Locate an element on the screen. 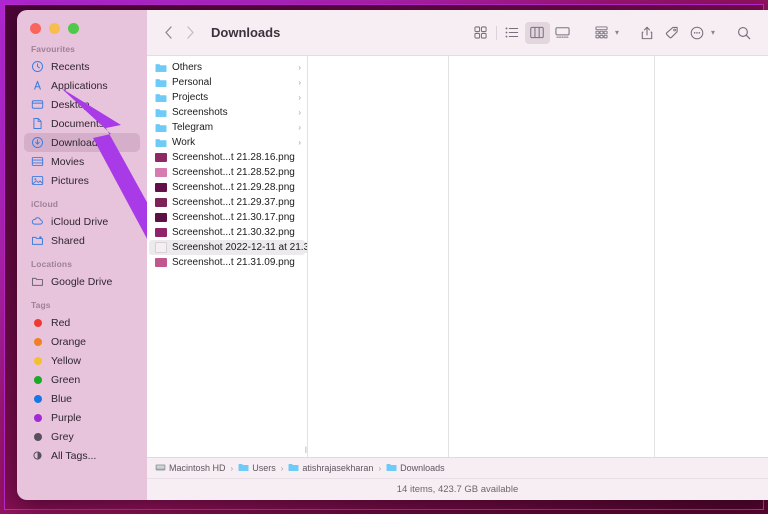 This screenshot has width=768, height=514. forward-button is located at coordinates (190, 33).